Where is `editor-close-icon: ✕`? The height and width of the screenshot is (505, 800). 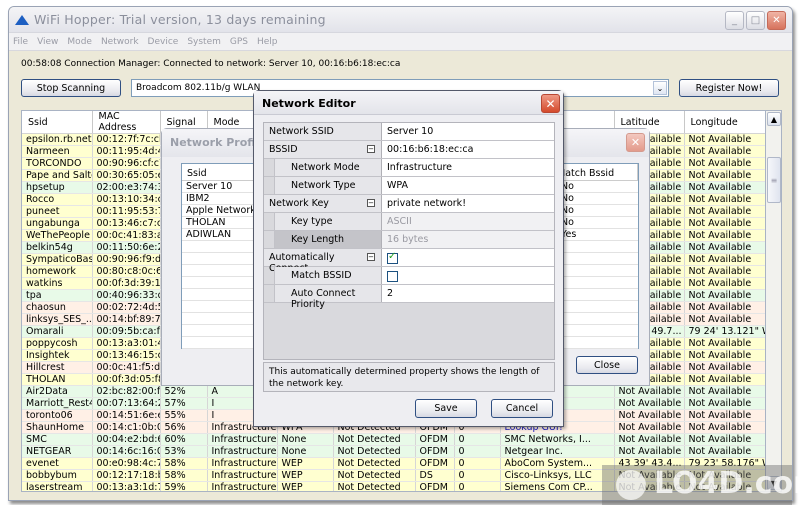 editor-close-icon: ✕ is located at coordinates (550, 103).